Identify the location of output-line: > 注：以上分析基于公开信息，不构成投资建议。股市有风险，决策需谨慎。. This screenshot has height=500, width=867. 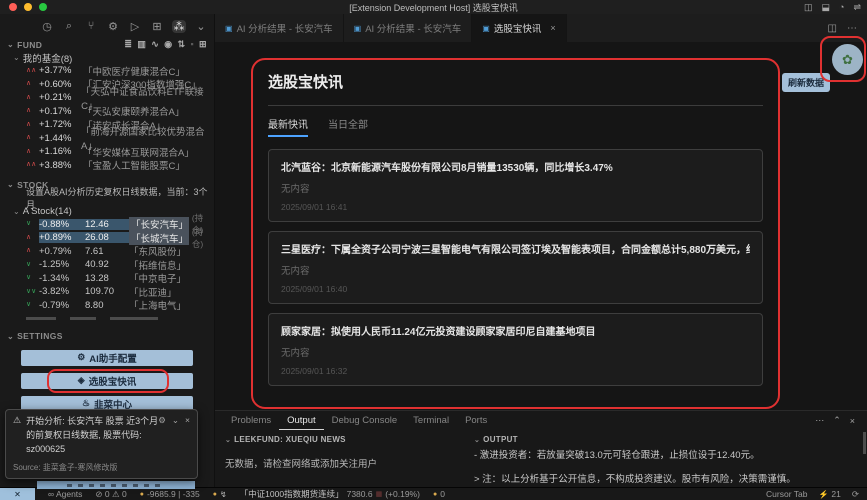
(635, 479).